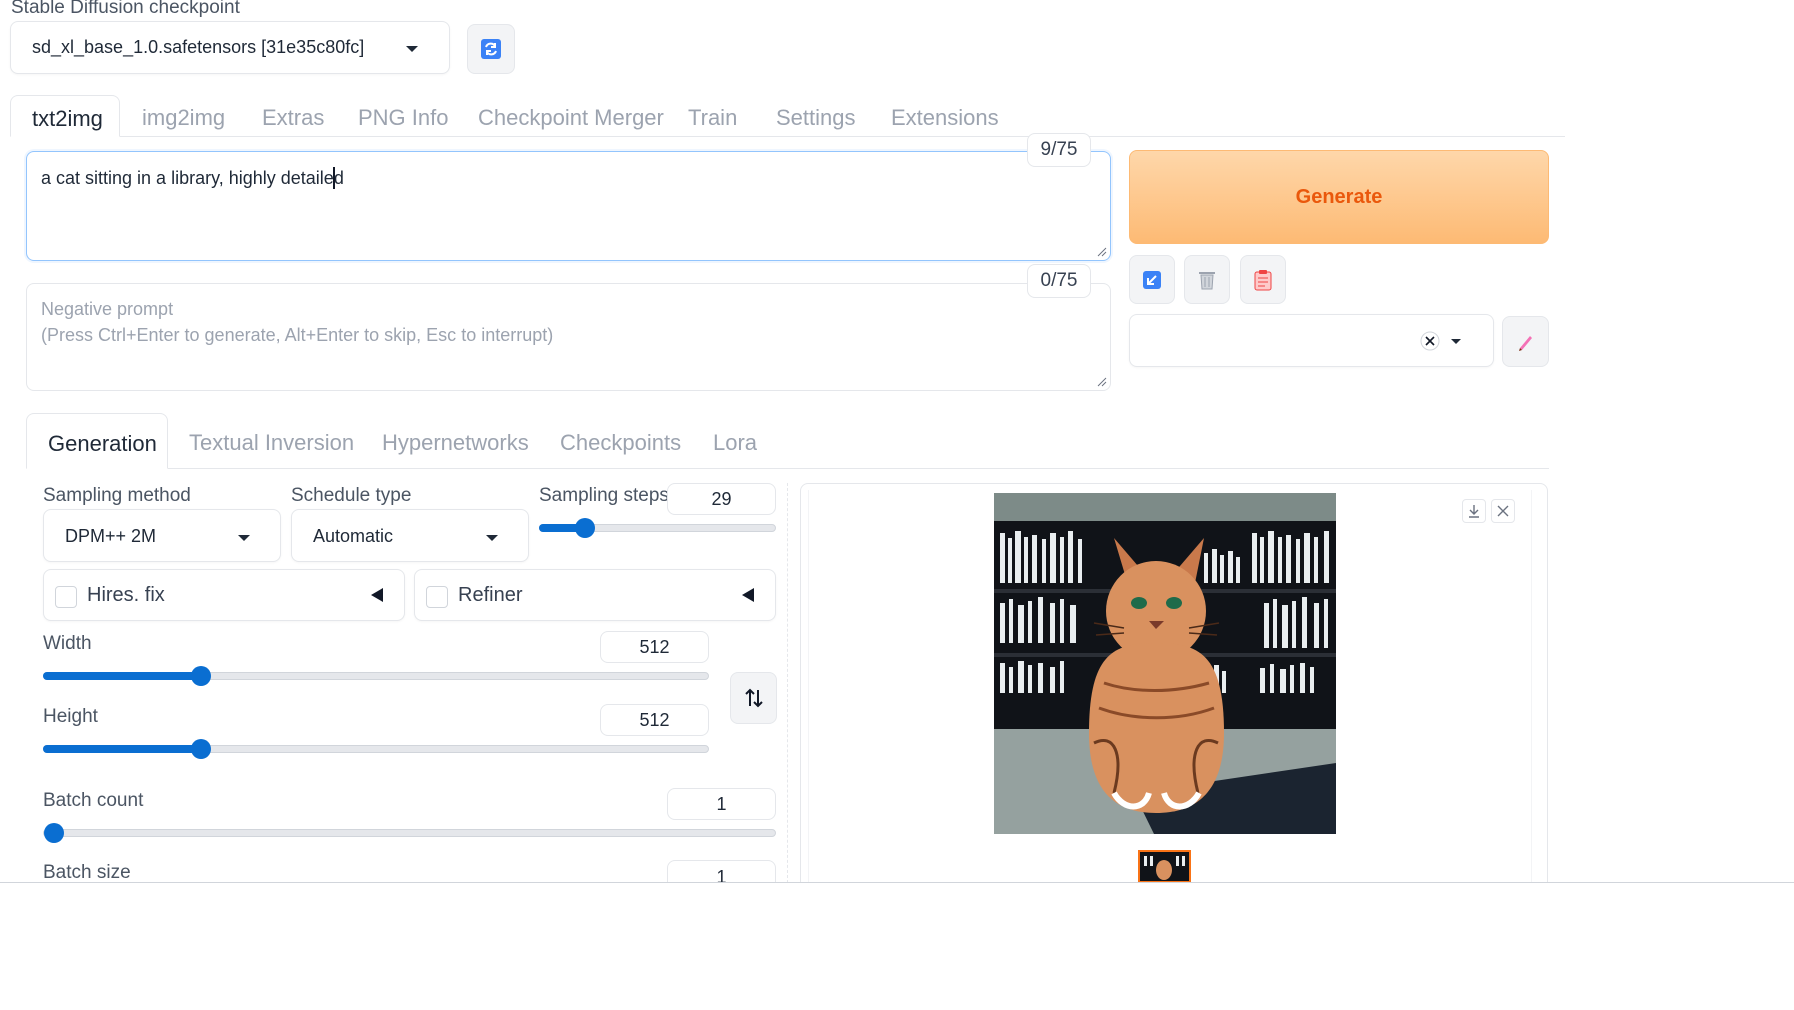  I want to click on batch-count-label: Batch count, so click(93, 800).